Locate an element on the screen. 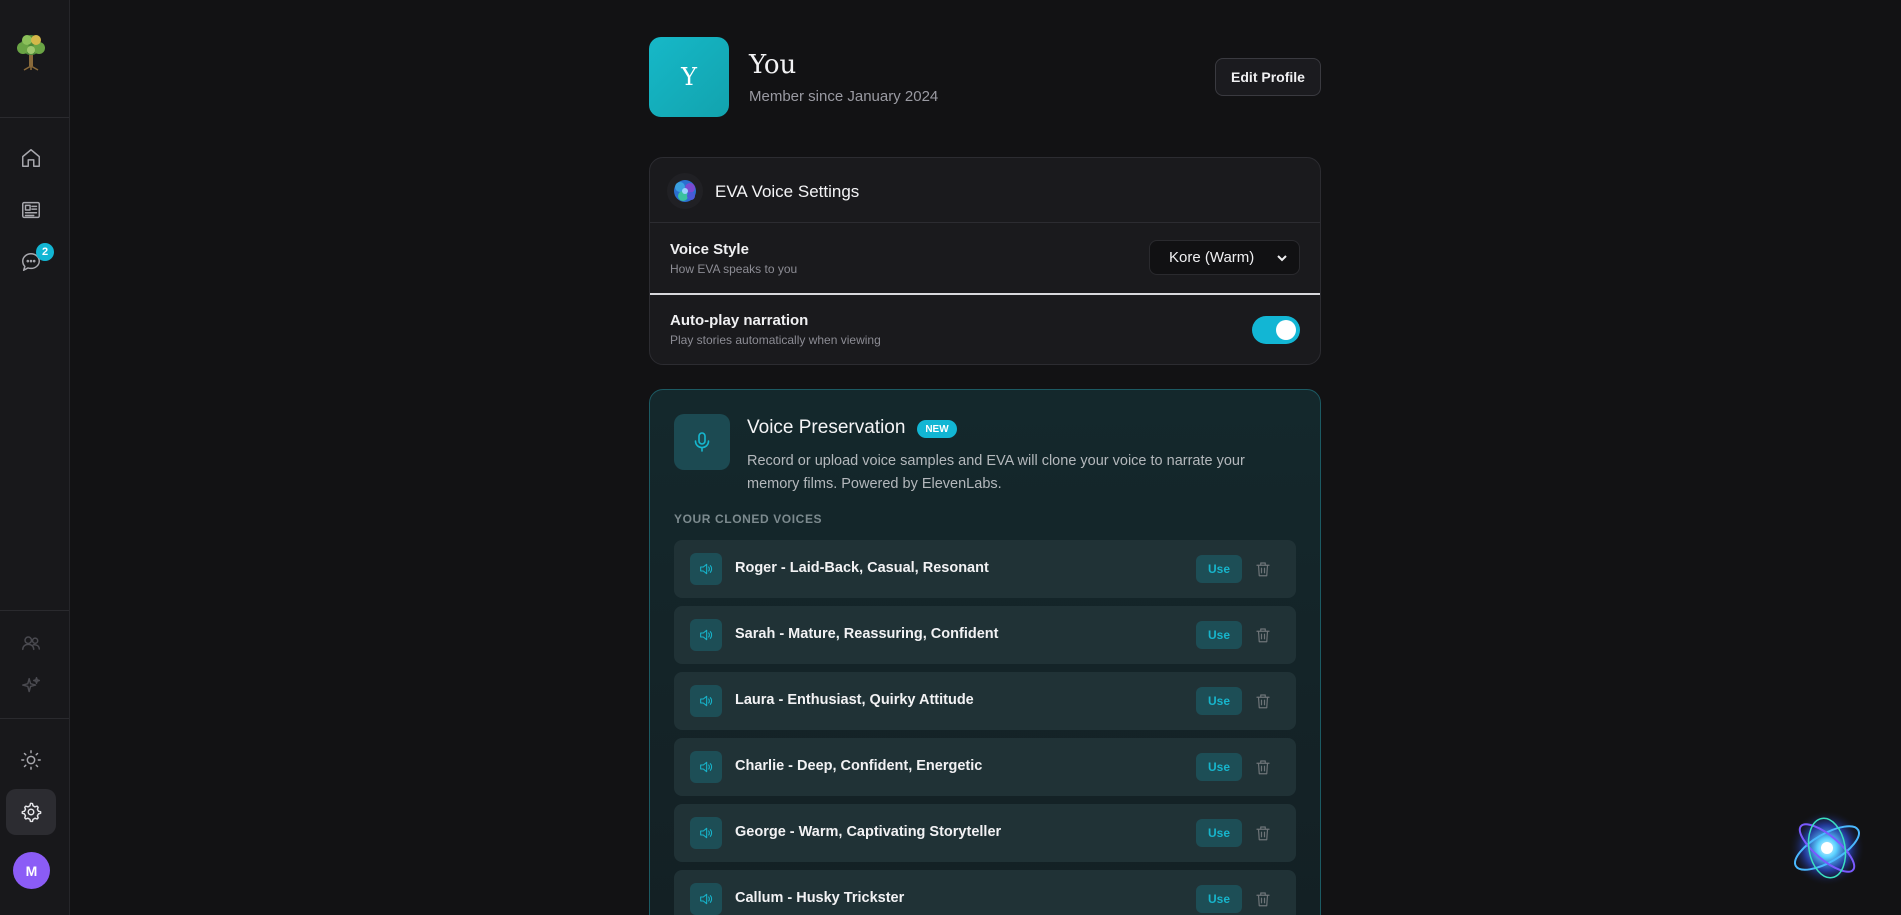 The height and width of the screenshot is (915, 1901). eva-avatar-icon is located at coordinates (685, 191).